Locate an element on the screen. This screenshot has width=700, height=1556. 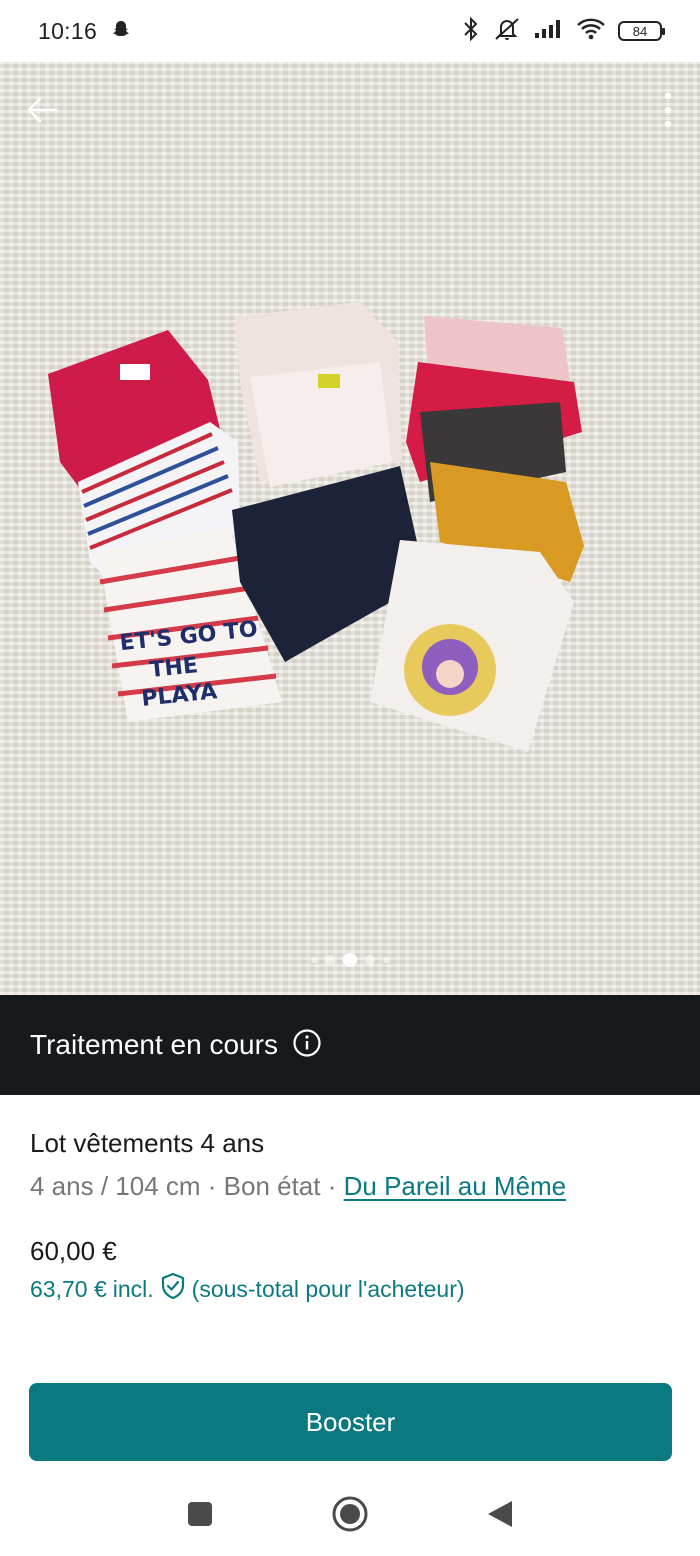
back-triangle-icon is located at coordinates (500, 1514).